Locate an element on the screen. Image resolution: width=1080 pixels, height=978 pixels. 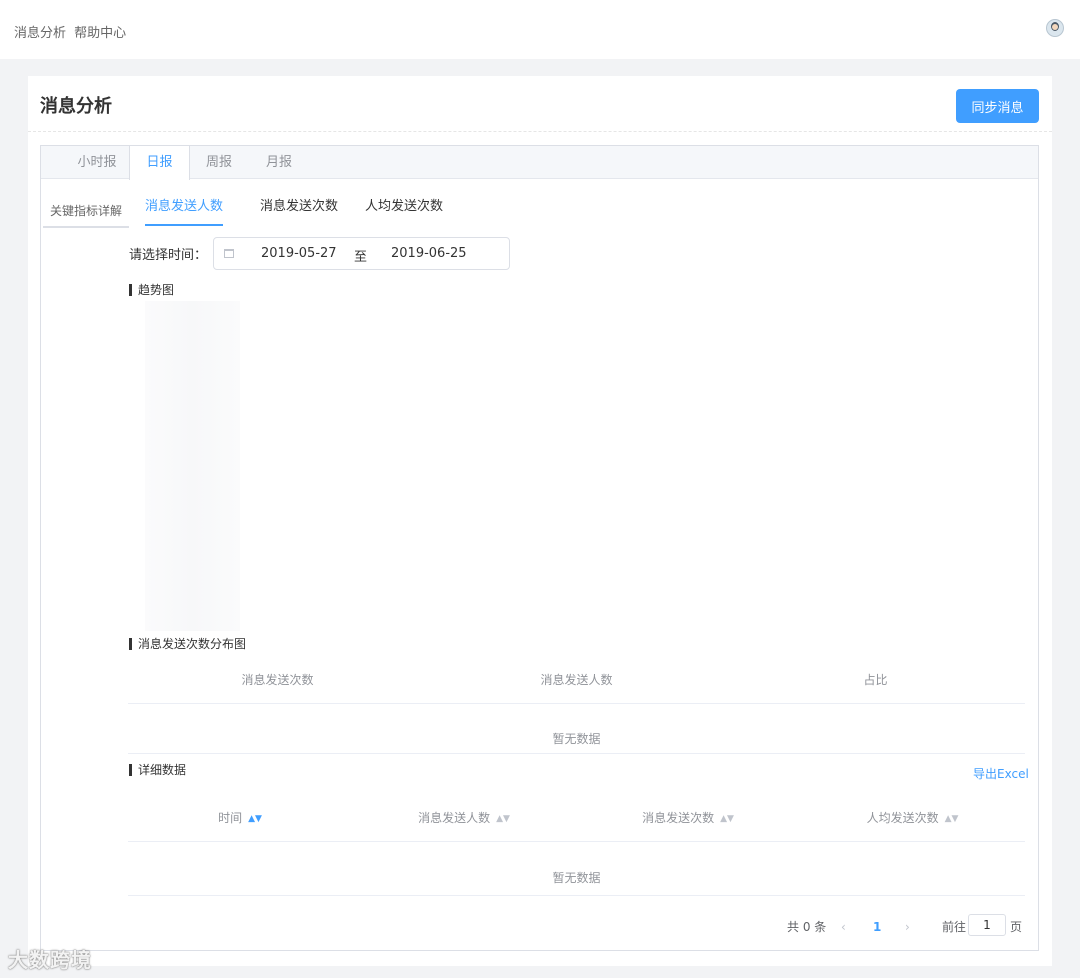
date-start: 2019-05-27 is located at coordinates (299, 253).